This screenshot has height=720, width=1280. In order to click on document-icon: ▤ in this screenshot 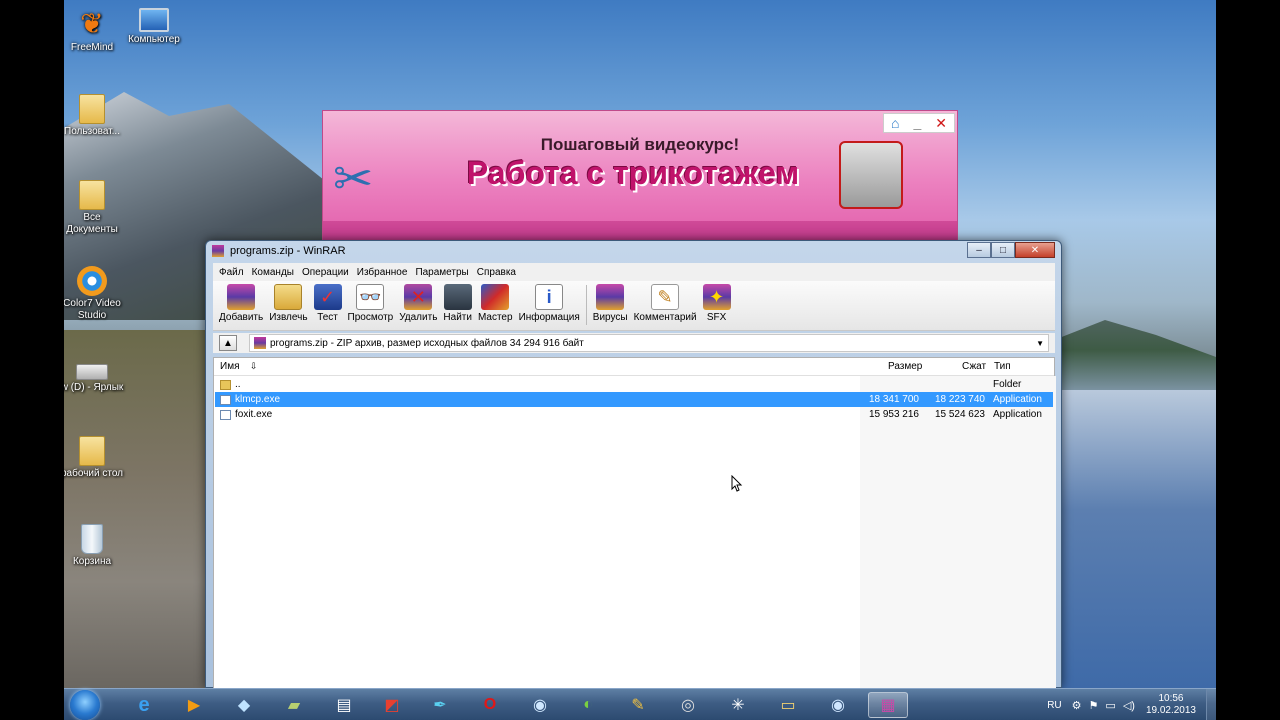, I will do `click(344, 705)`.